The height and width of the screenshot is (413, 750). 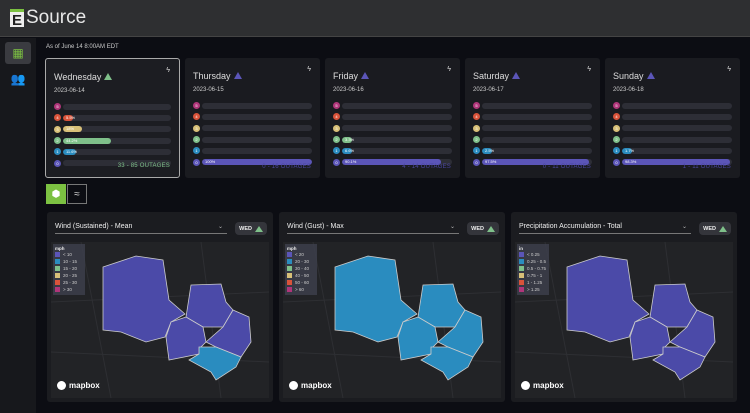 I want to click on legend-item: 20 - 25, so click(x=69, y=275).